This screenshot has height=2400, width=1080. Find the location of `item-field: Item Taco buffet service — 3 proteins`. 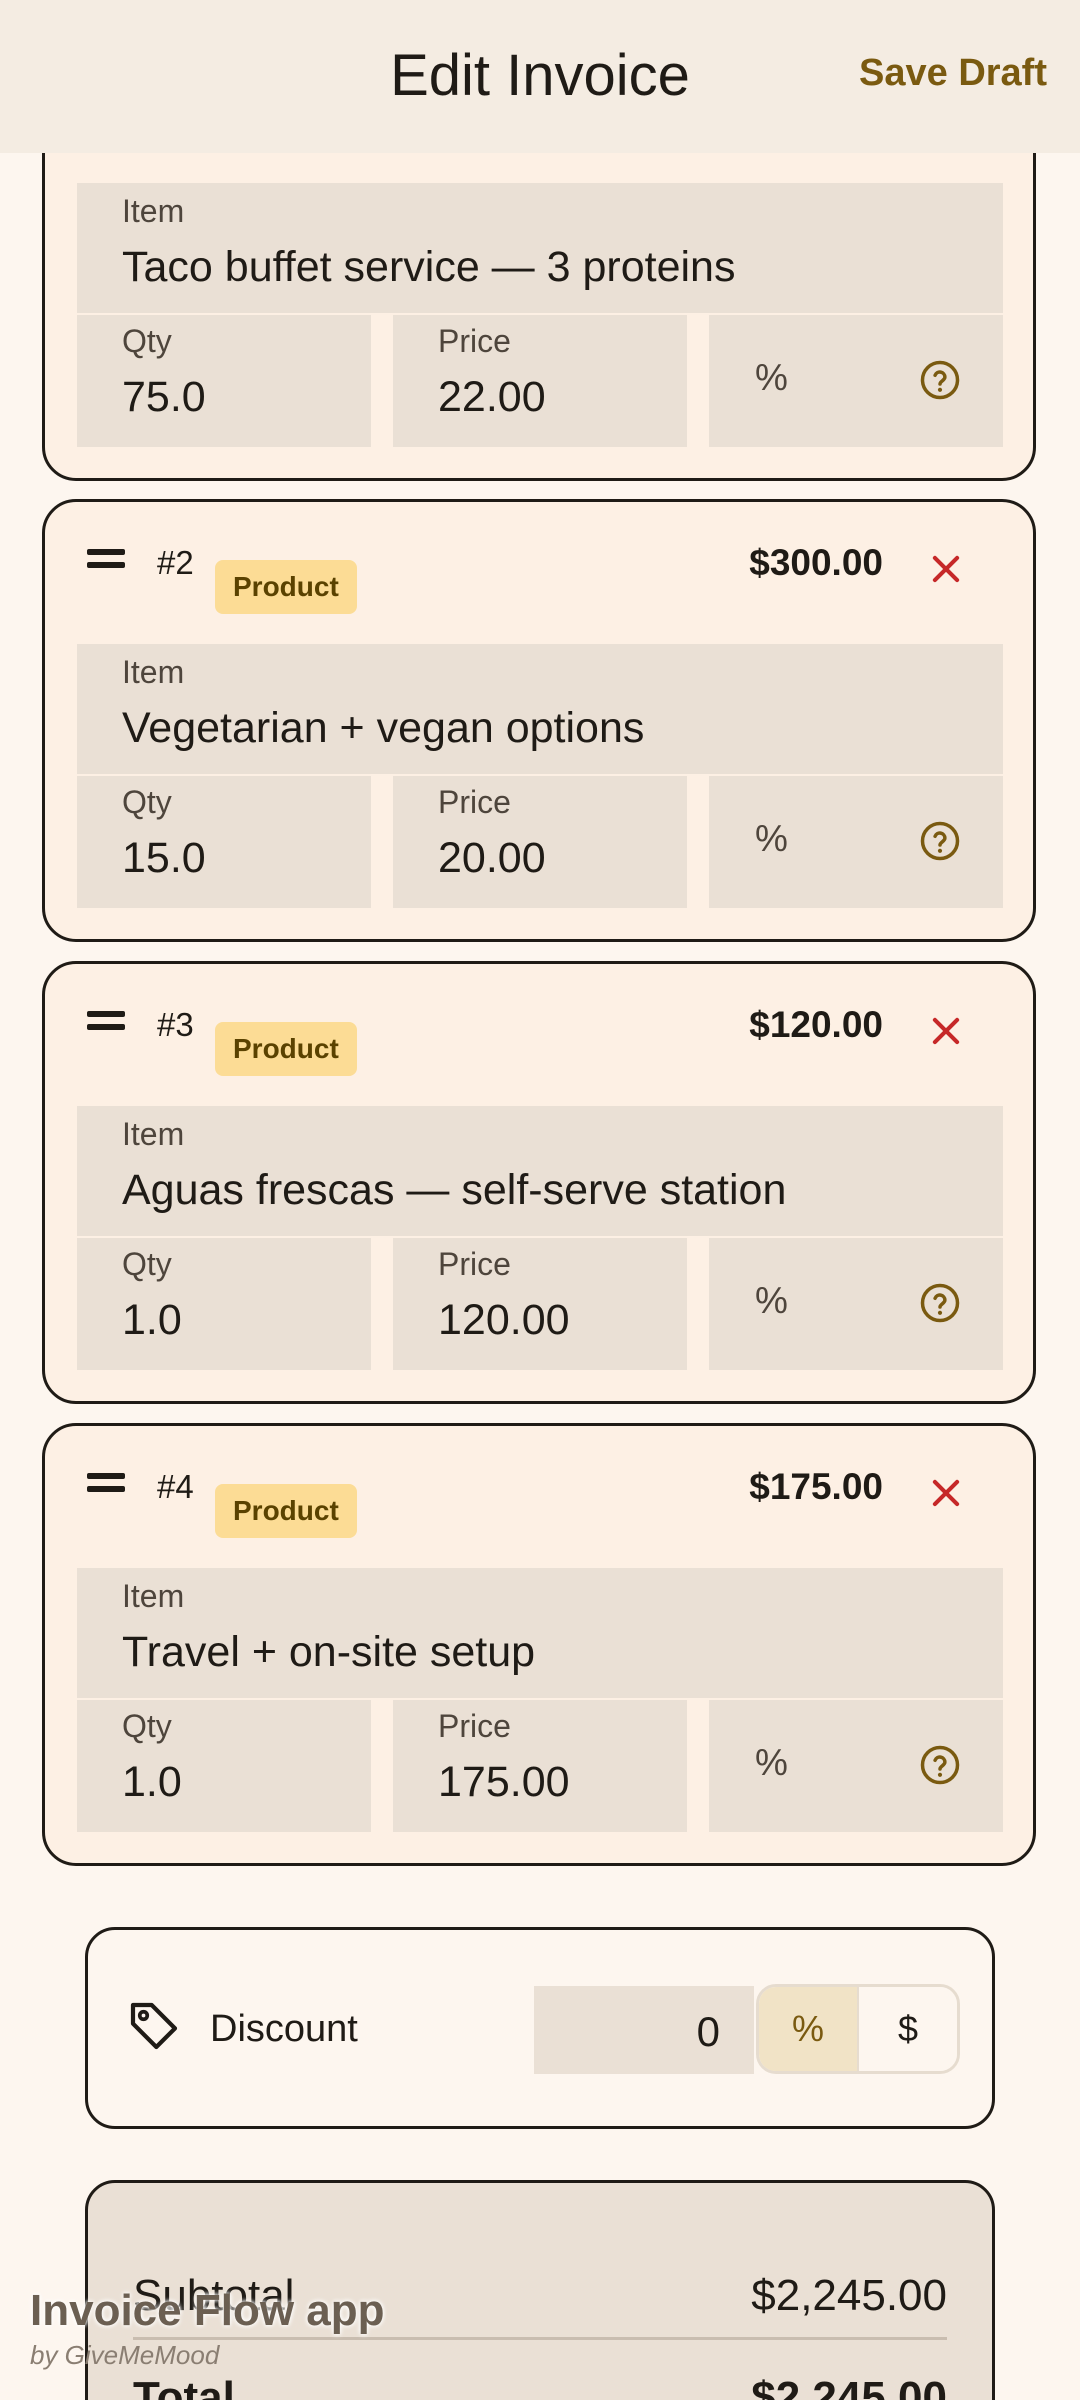

item-field: Item Taco buffet service — 3 proteins is located at coordinates (540, 248).